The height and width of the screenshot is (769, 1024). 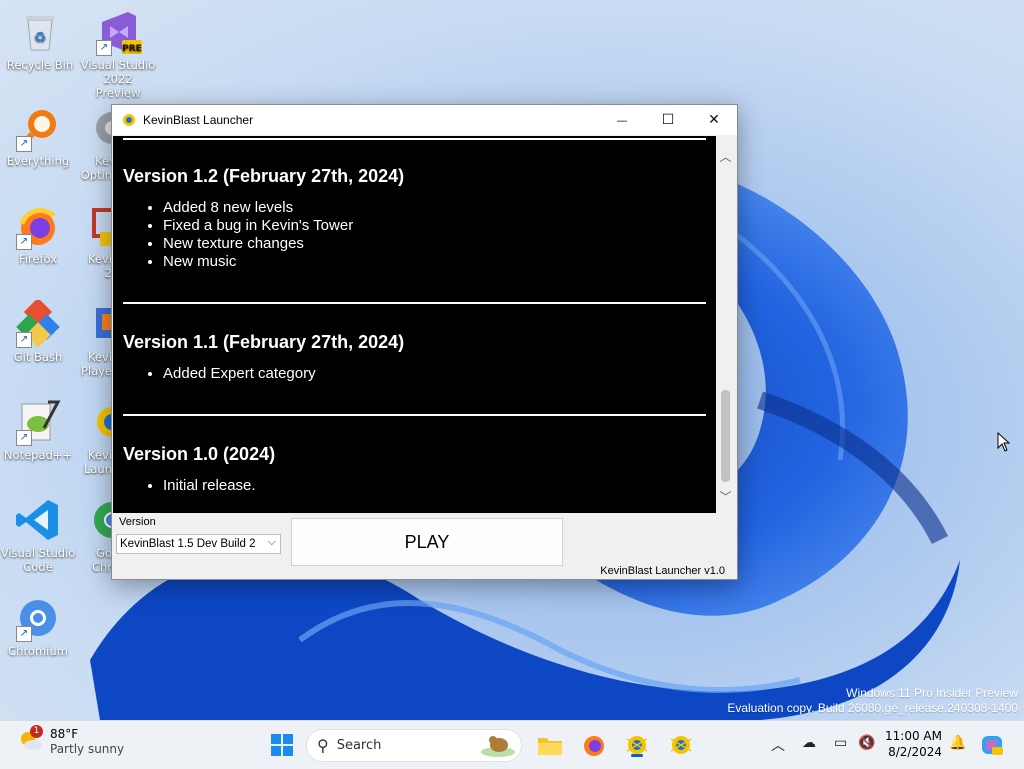 I want to click on launcher-version-text: KevinBlast Launcher v1.0, so click(x=662, y=571).